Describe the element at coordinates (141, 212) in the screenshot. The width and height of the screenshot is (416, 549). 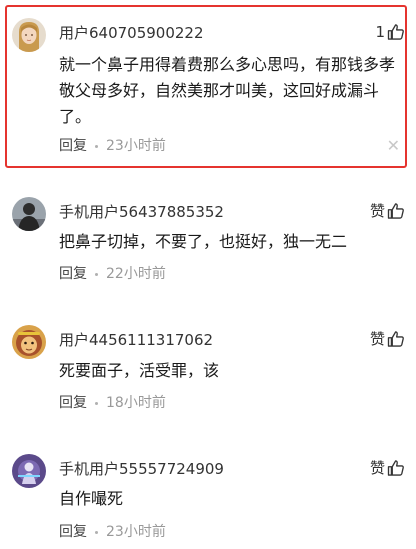
I see `username: 手机用户56437885352` at that location.